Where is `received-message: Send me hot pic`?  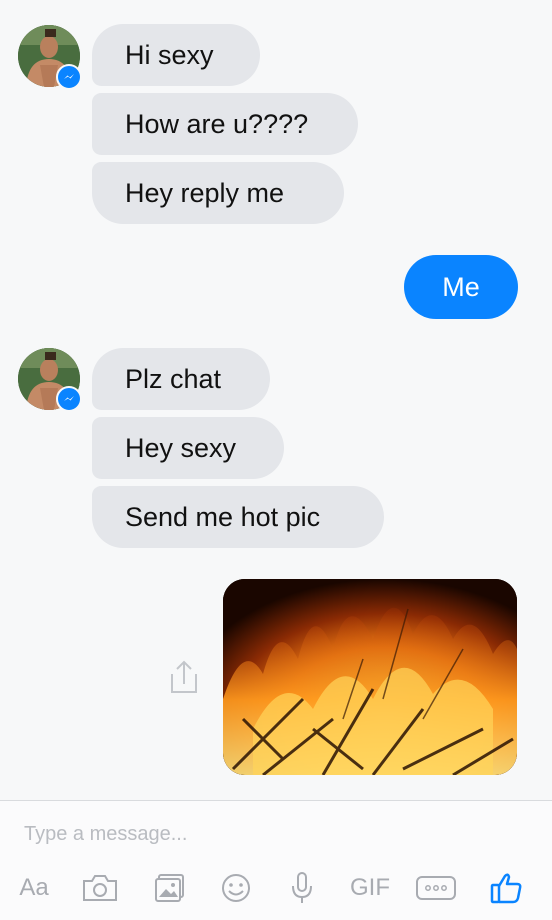 received-message: Send me hot pic is located at coordinates (238, 517).